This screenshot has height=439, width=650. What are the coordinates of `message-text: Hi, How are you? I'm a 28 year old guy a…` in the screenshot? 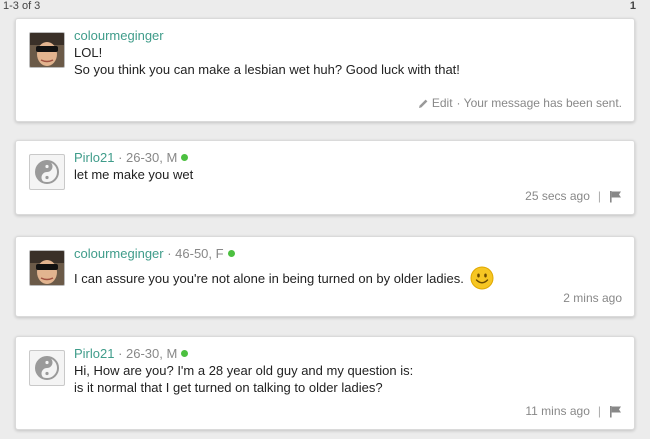 It's located at (348, 379).